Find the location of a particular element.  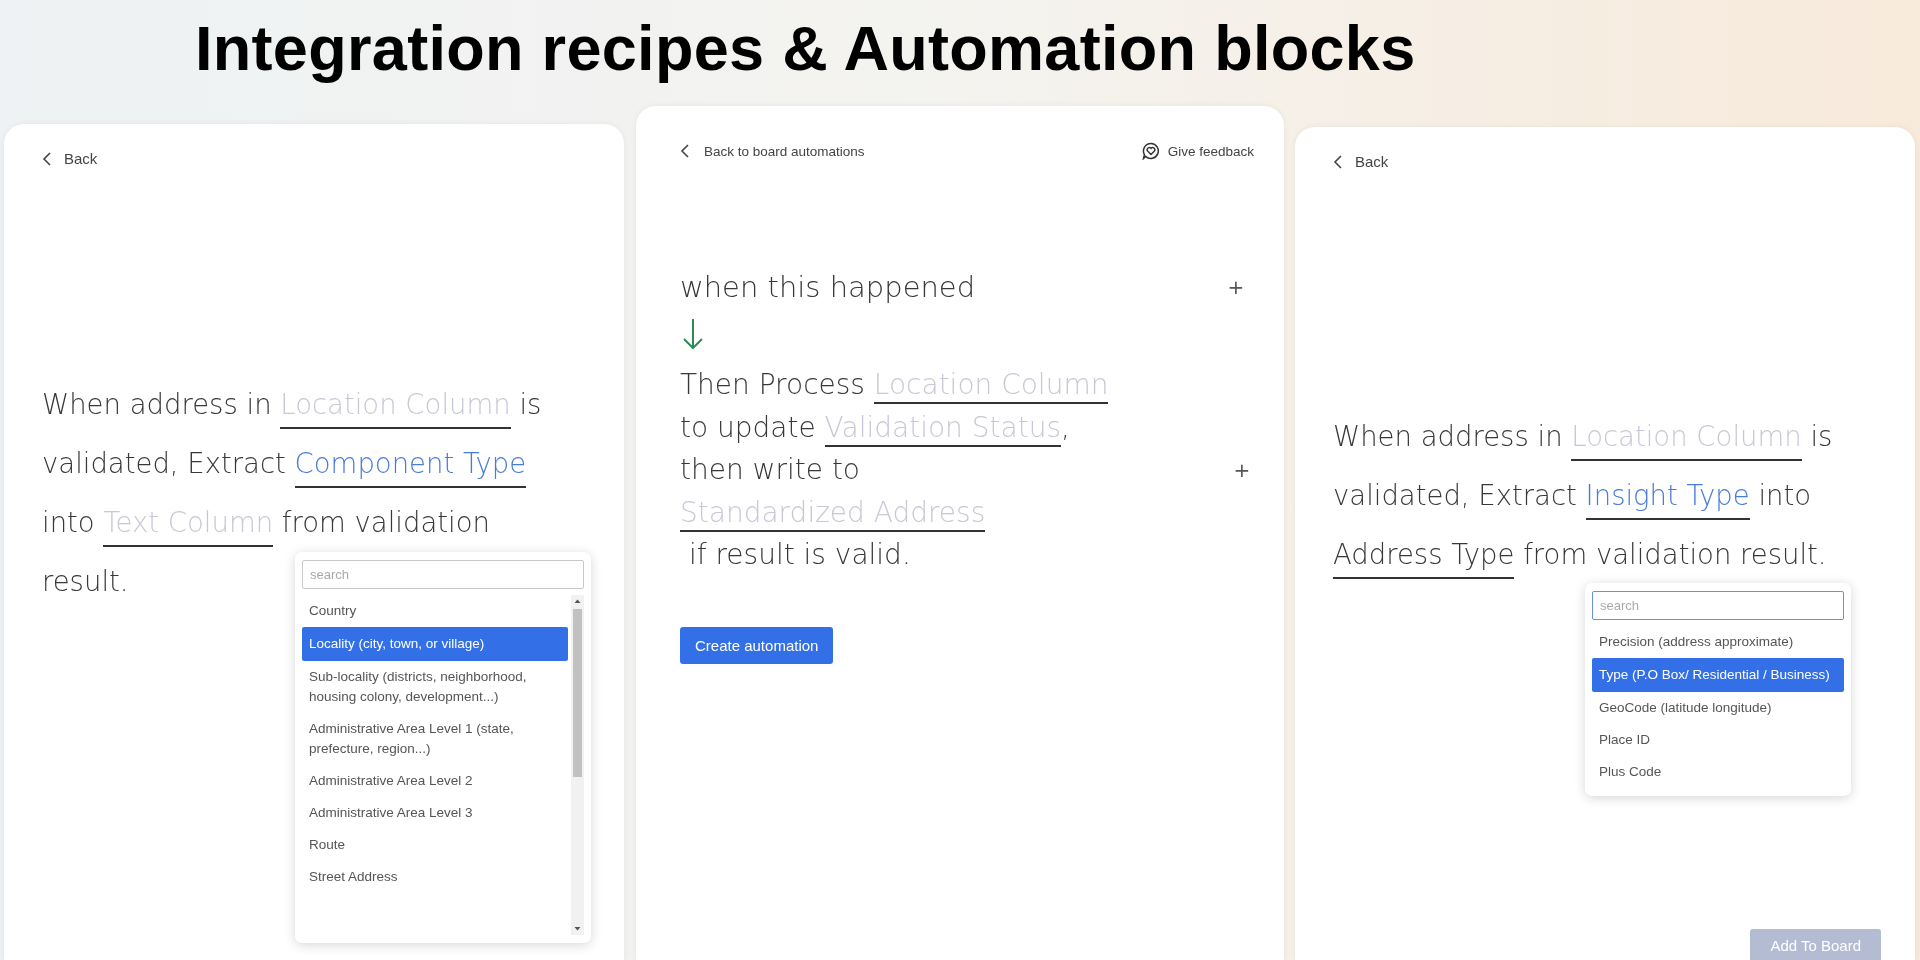

create-automation-button: Create automation is located at coordinates (757, 645).